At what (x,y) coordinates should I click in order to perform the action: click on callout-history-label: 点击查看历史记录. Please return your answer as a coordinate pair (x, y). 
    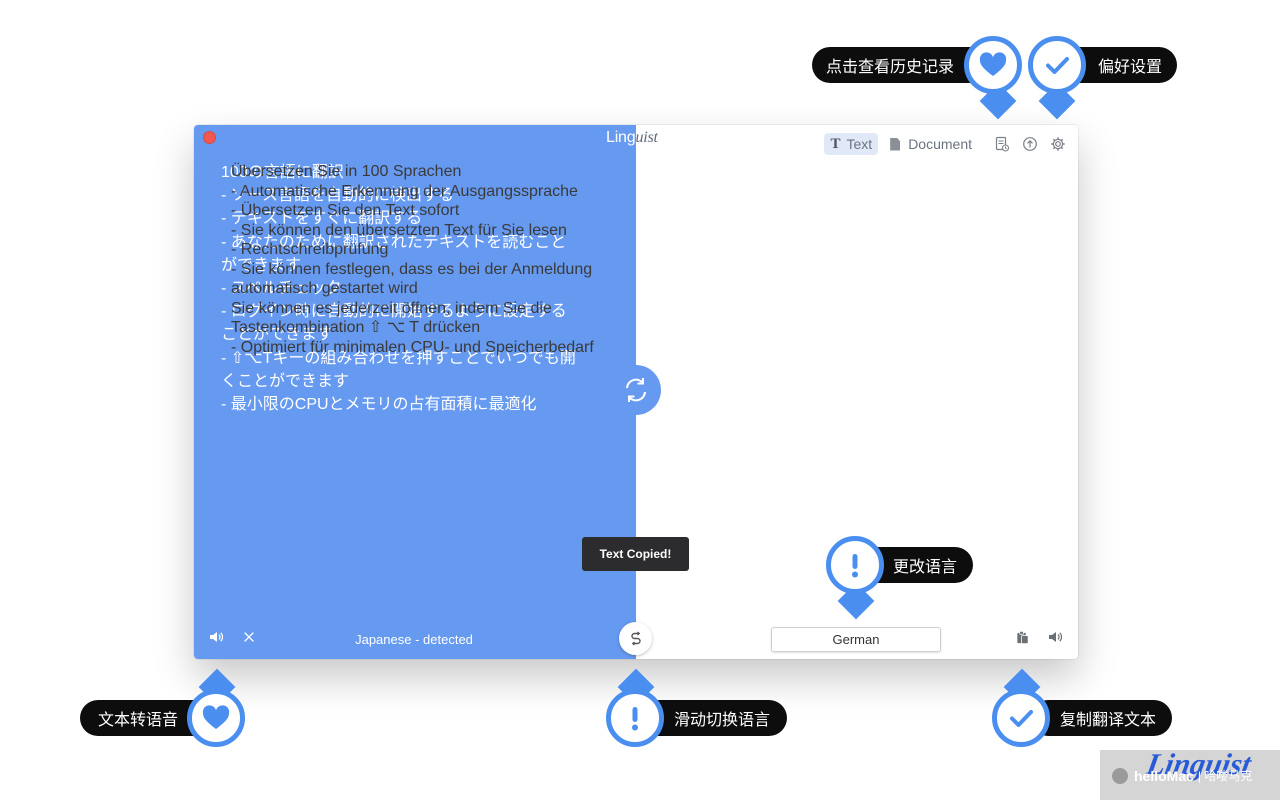
    Looking at the image, I should click on (890, 67).